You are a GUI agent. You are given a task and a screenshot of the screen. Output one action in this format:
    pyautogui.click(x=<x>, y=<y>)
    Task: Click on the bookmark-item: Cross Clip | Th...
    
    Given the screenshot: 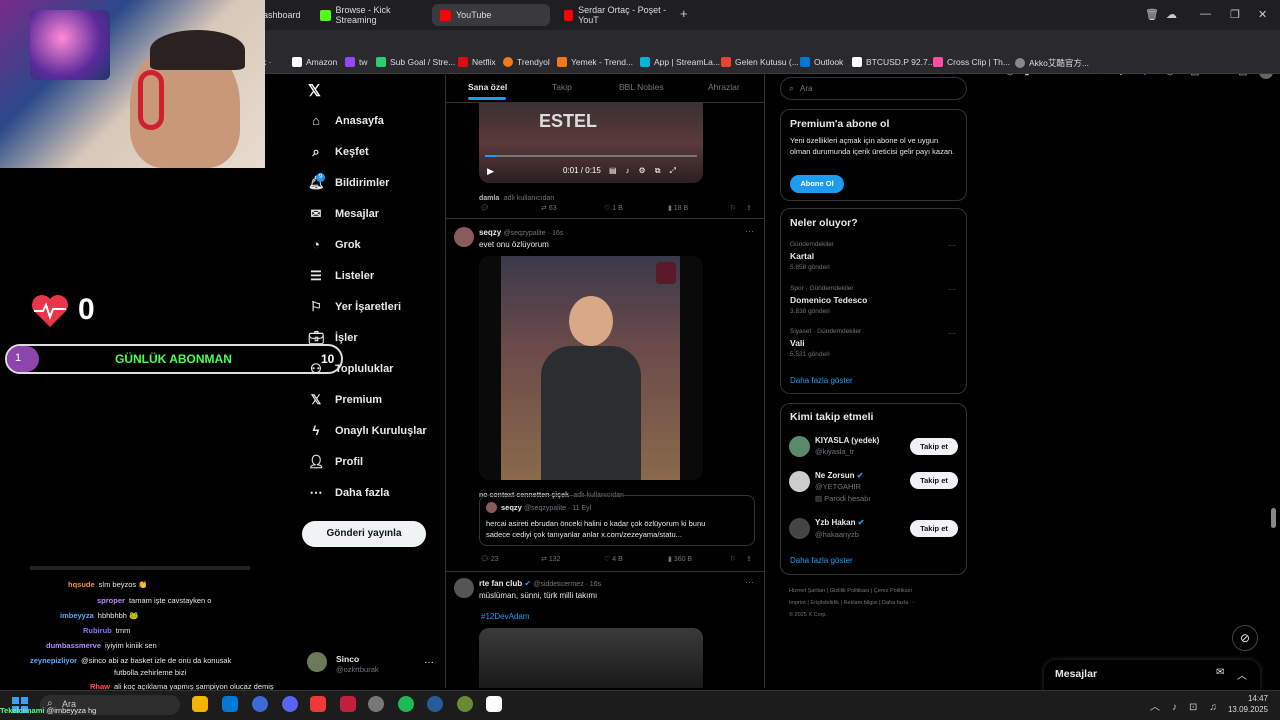 What is the action you would take?
    pyautogui.click(x=971, y=62)
    